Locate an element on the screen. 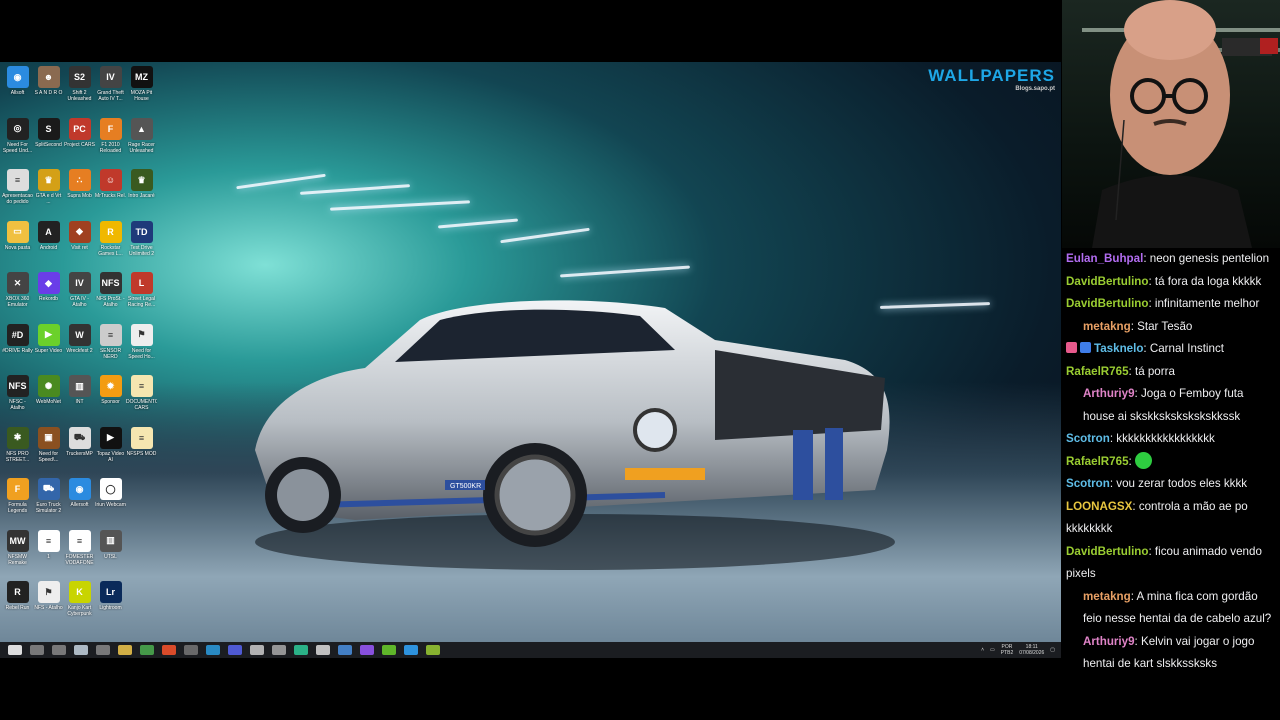 The image size is (1280, 720). desktop-icon: ◉ Allersoft is located at coordinates (79, 504).